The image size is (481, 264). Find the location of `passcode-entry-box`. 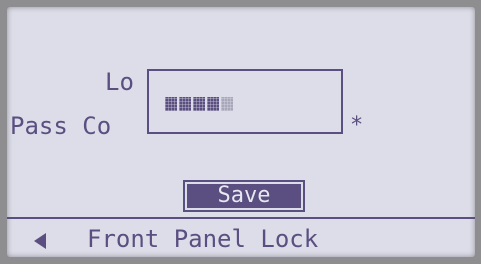

passcode-entry-box is located at coordinates (245, 101).